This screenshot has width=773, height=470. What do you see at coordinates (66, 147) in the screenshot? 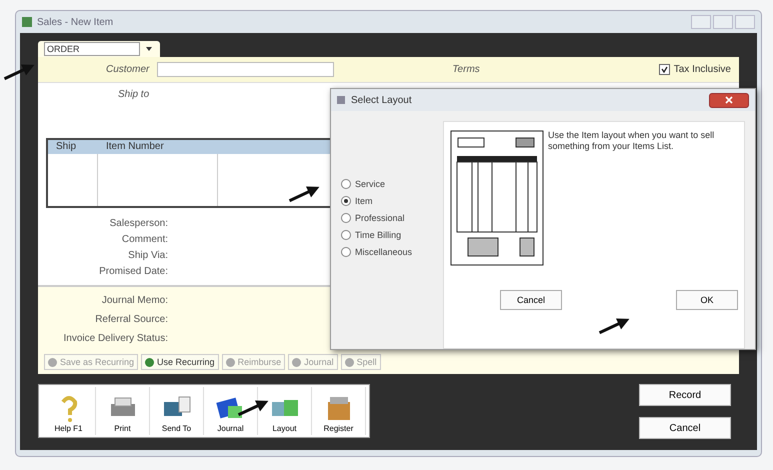
I see `column-header: Ship` at bounding box center [66, 147].